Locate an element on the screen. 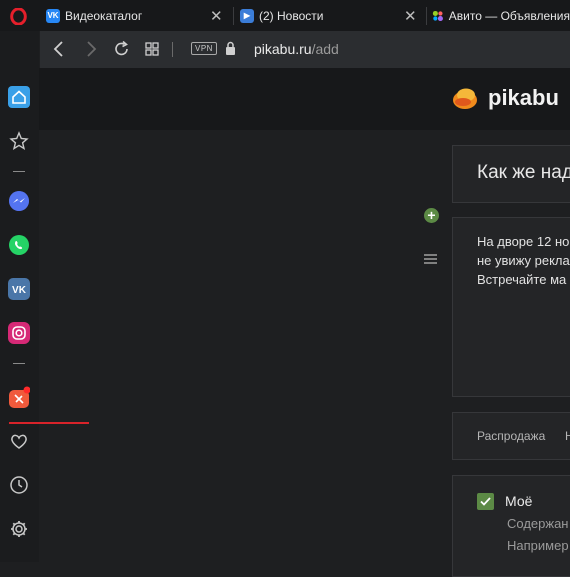  add-block-button: + is located at coordinates (431, 215).